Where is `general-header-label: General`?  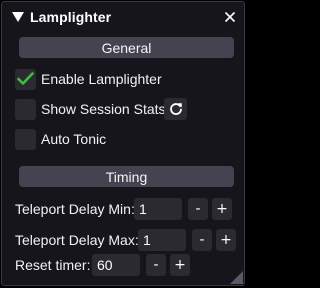
general-header-label: General is located at coordinates (126, 47).